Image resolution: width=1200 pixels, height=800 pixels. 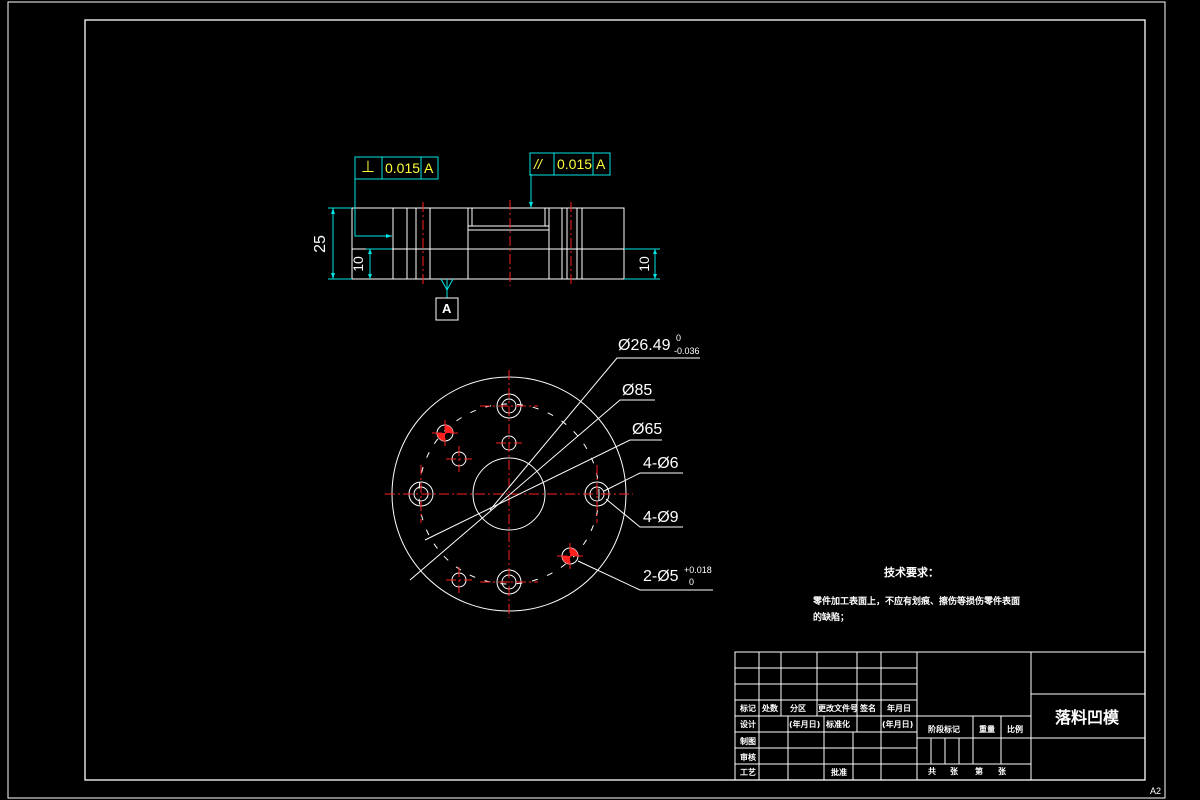 I want to click on tb-approve: 批准, so click(x=839, y=772).